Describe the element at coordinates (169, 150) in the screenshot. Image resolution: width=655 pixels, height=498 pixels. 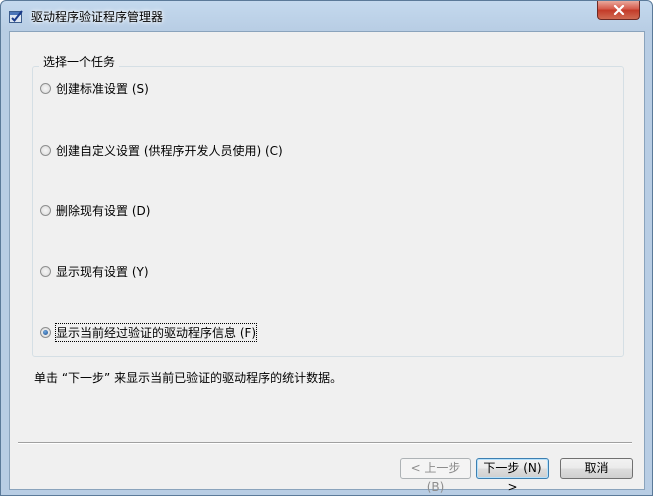
I see `option-label: 创建自定义设置 (供程序开发人员使用) (C)` at that location.